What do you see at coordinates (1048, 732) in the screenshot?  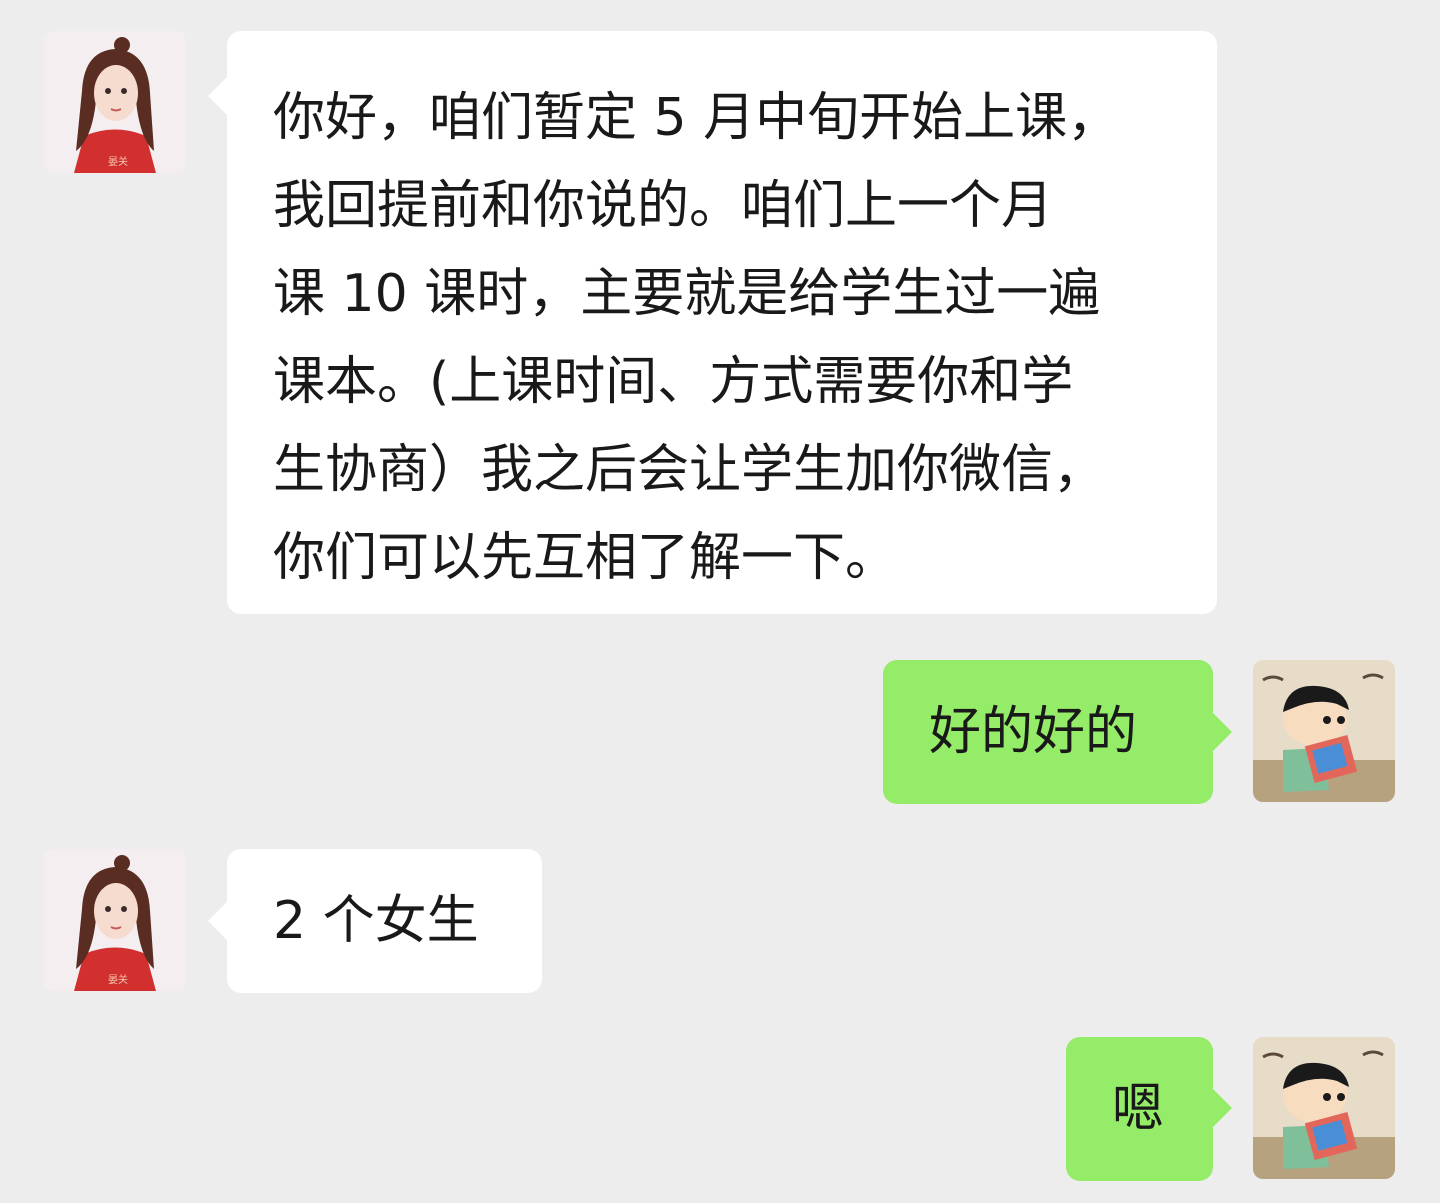 I see `message-bubble: 好的好的` at bounding box center [1048, 732].